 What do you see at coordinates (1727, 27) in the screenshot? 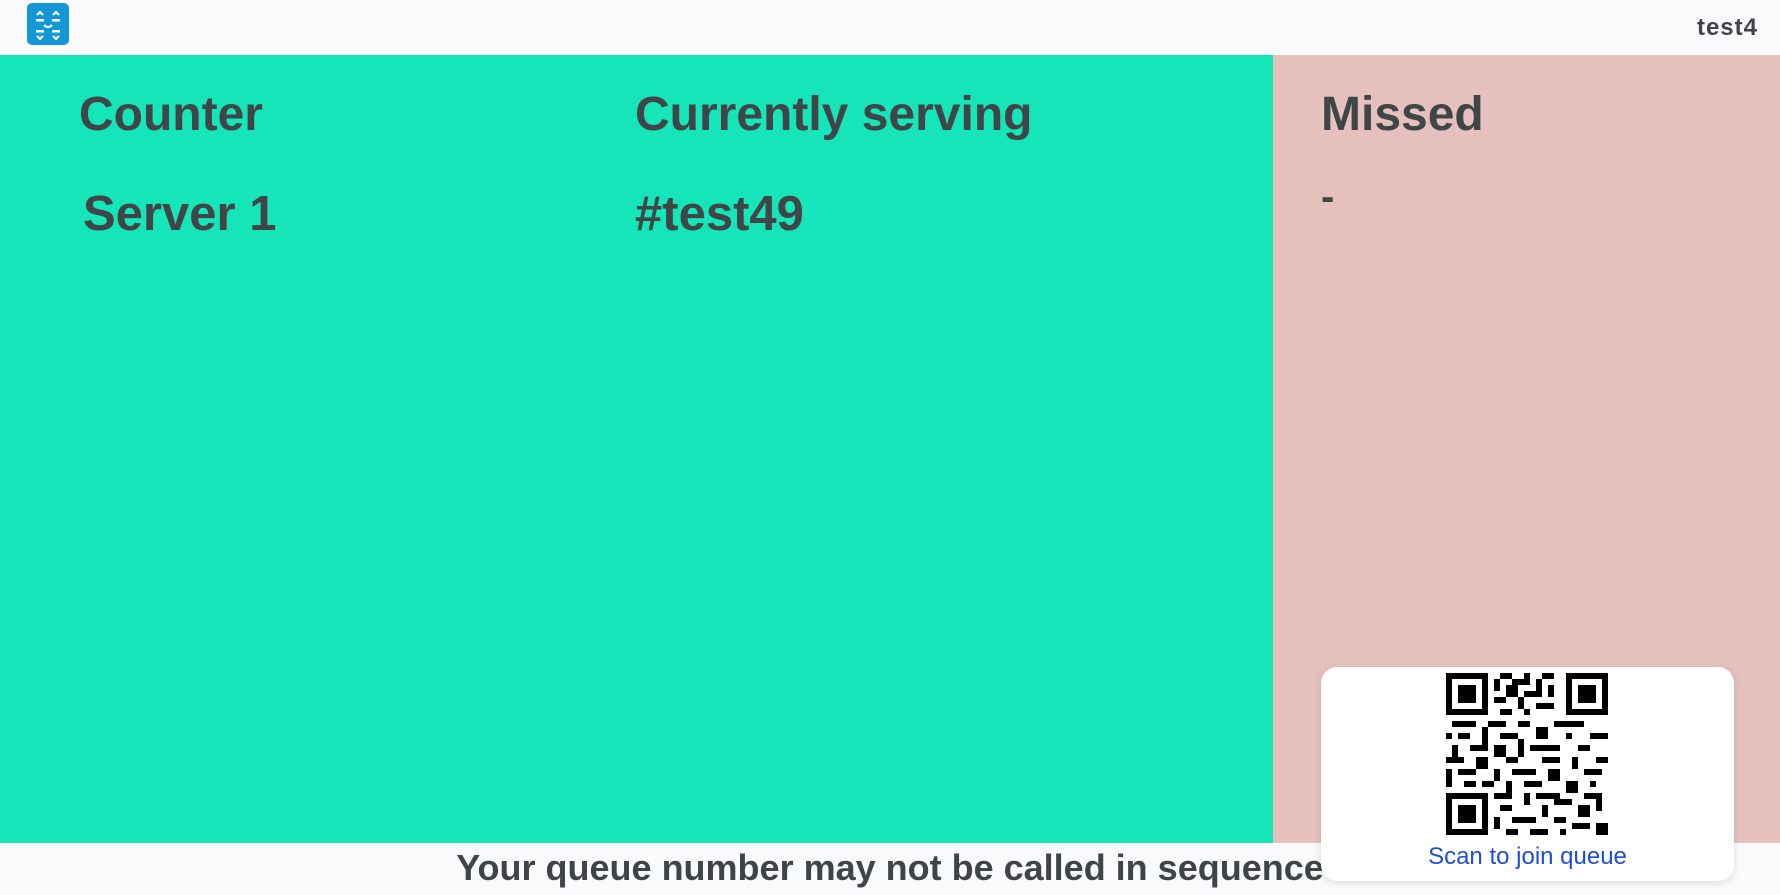
I see `queue-name: test4` at bounding box center [1727, 27].